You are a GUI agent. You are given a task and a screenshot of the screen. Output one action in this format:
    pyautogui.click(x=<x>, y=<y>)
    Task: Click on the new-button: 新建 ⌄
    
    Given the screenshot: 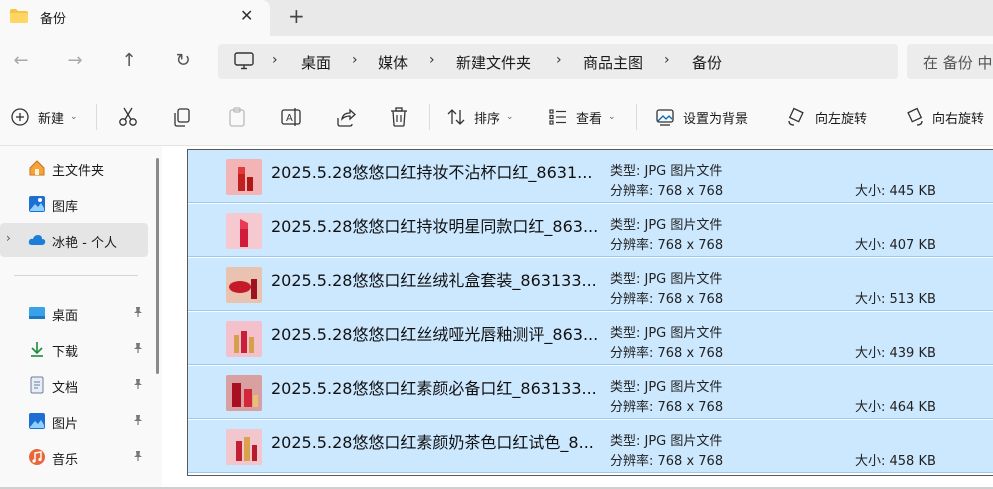 What is the action you would take?
    pyautogui.click(x=44, y=117)
    